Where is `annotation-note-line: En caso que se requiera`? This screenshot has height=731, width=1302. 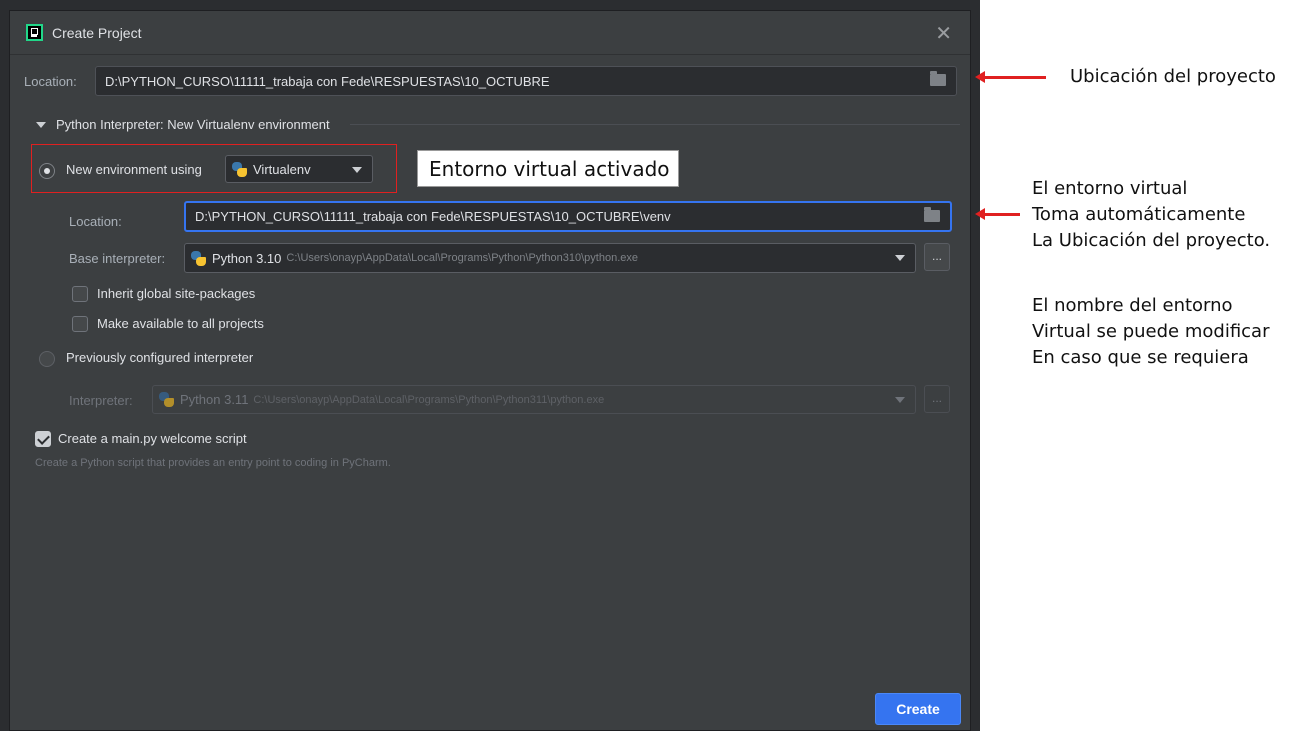
annotation-note-line: En caso que se requiera is located at coordinates (1140, 357).